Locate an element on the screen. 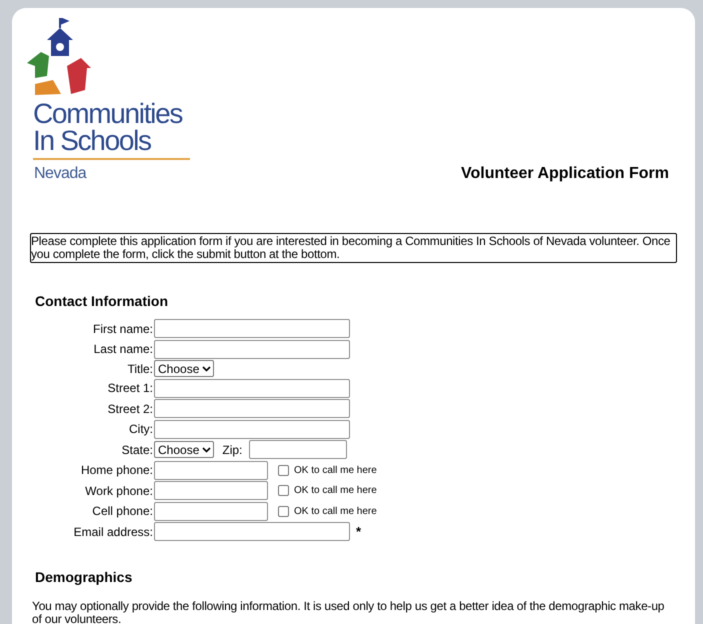  zip-field is located at coordinates (298, 449).